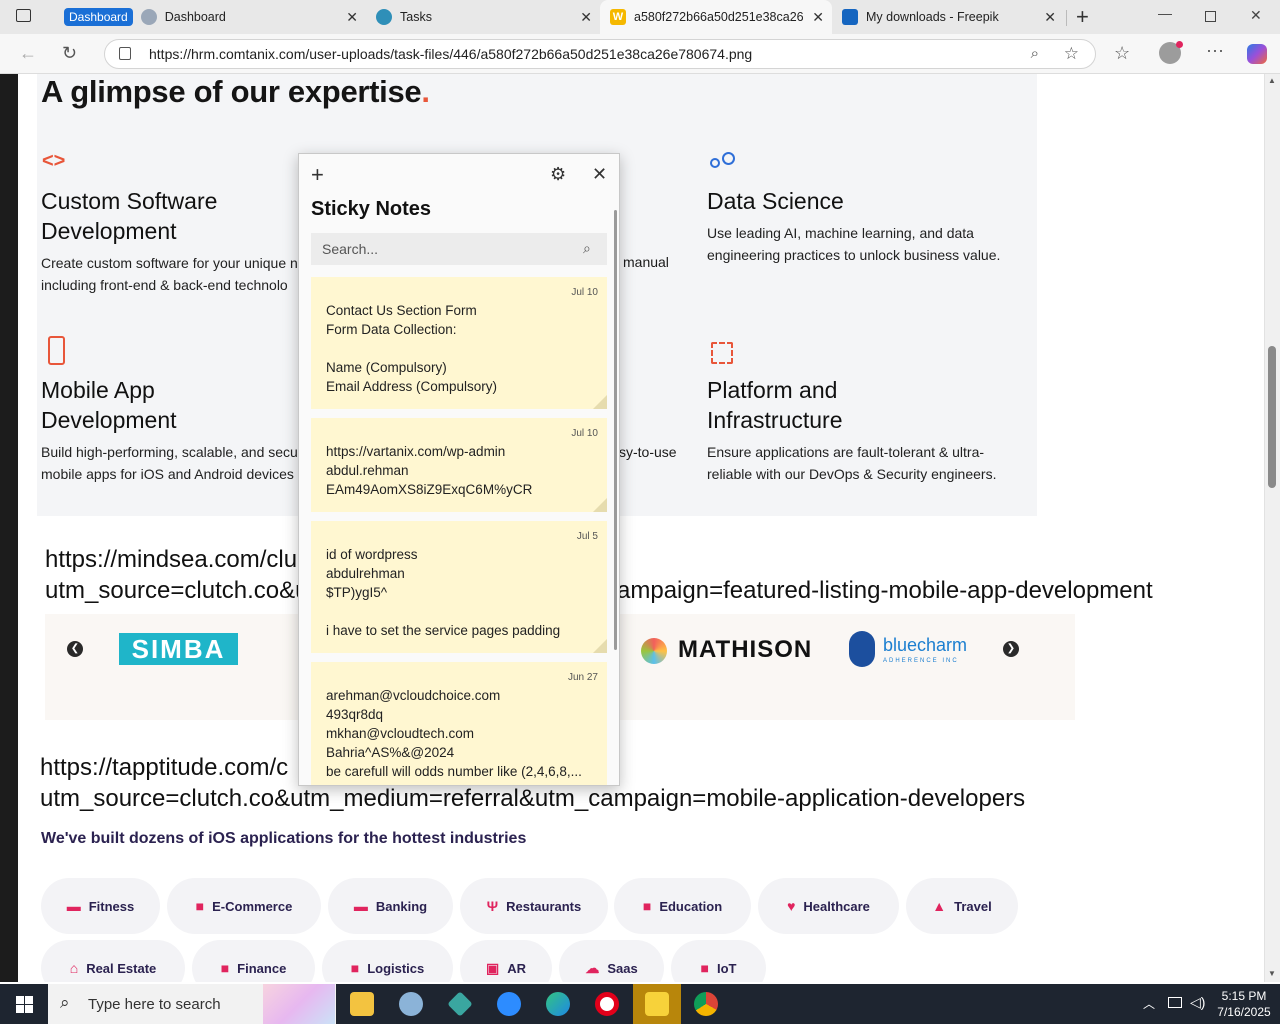 The height and width of the screenshot is (1024, 1280). Describe the element at coordinates (615, 430) in the screenshot. I see `notes-scrollbar` at that location.